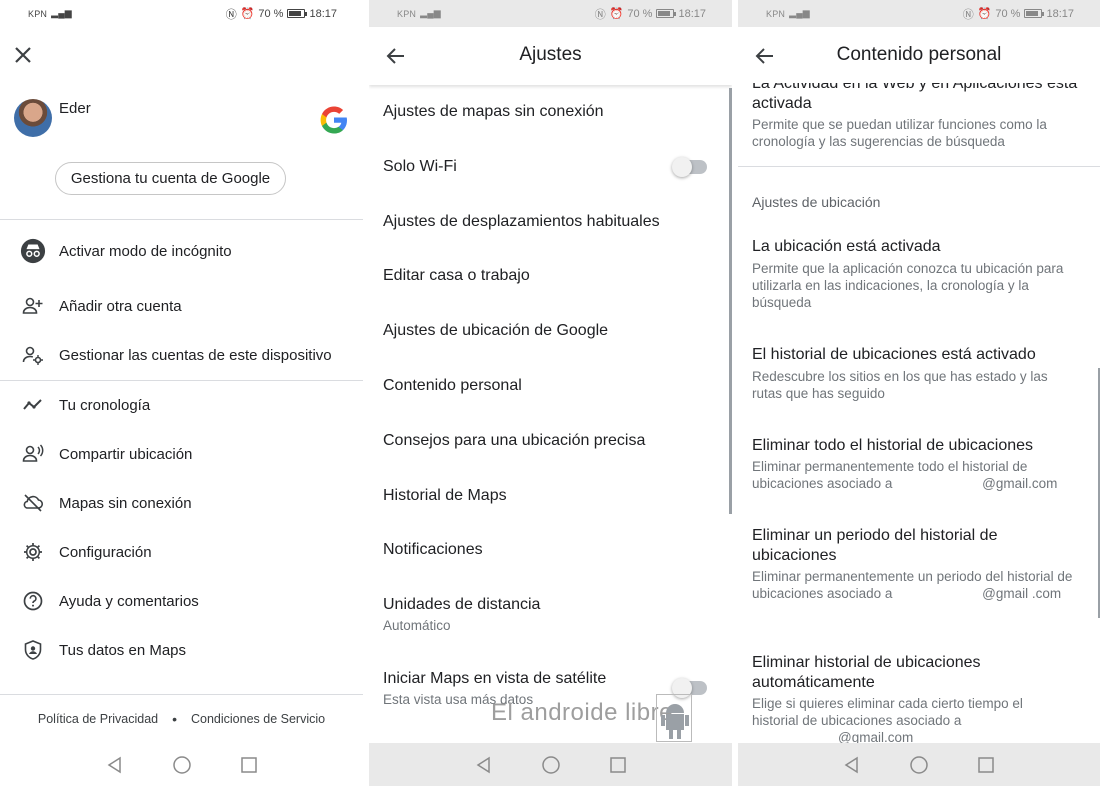 The height and width of the screenshot is (786, 1100). I want to click on watermark-android-logo, so click(674, 718).